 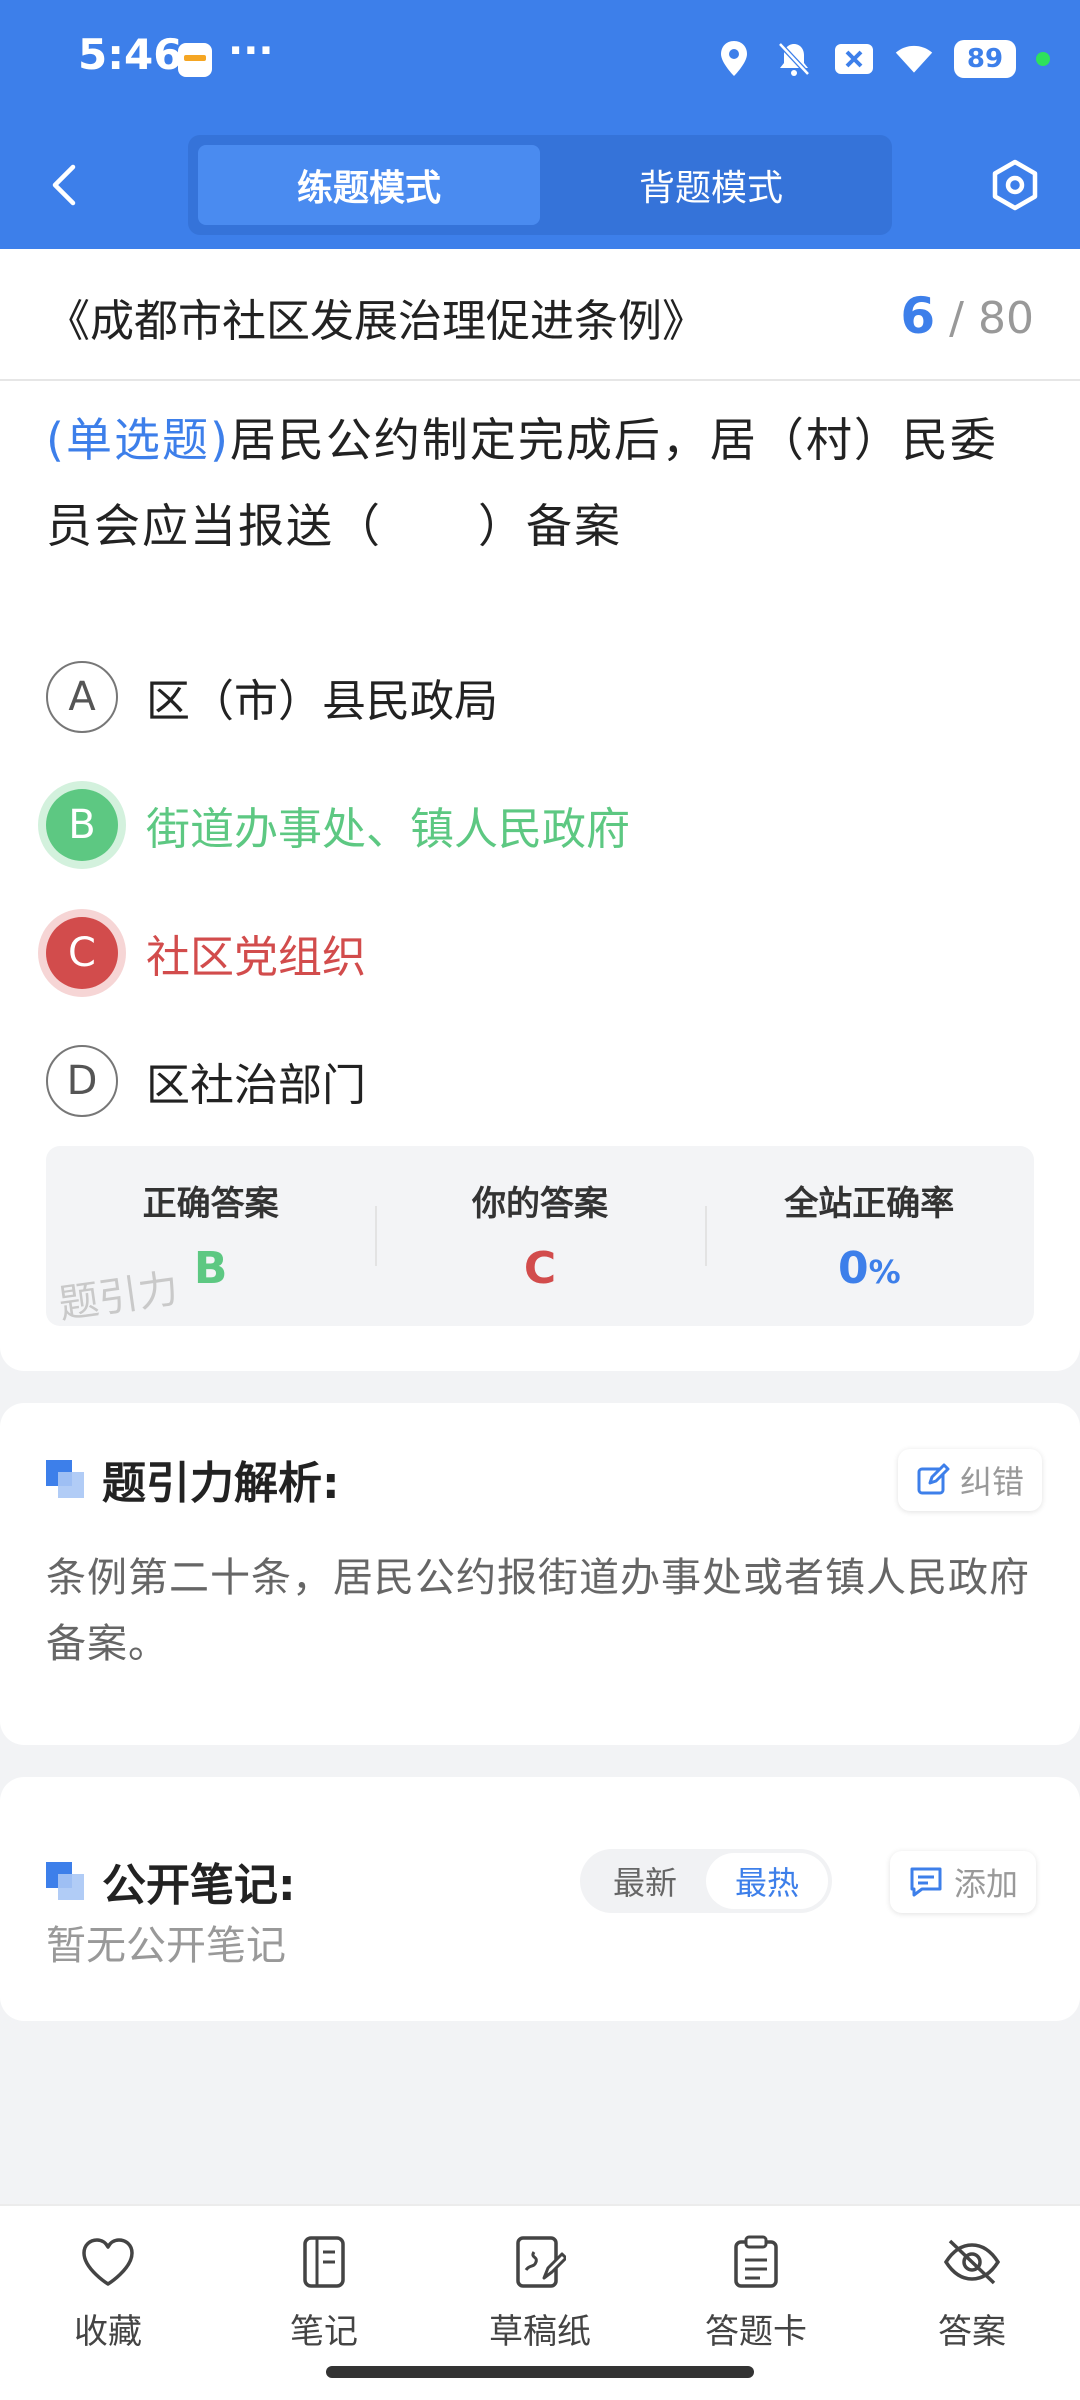 I want to click on wifi-icon, so click(x=914, y=59).